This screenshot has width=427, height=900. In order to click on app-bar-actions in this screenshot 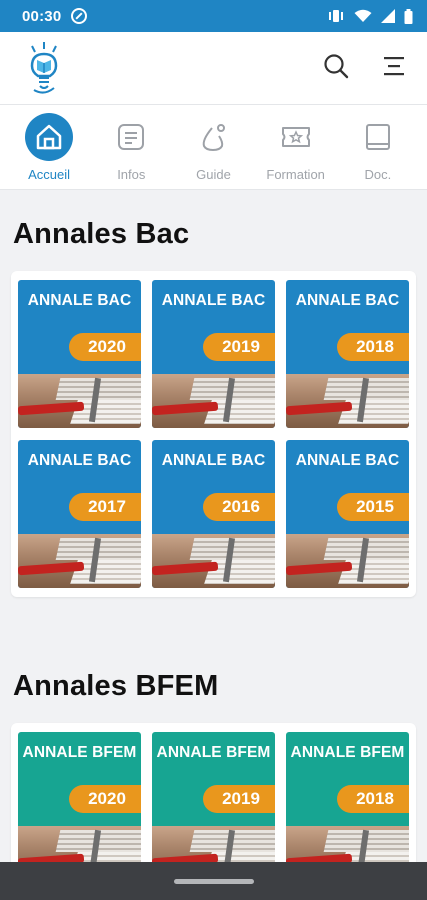, I will do `click(364, 68)`.